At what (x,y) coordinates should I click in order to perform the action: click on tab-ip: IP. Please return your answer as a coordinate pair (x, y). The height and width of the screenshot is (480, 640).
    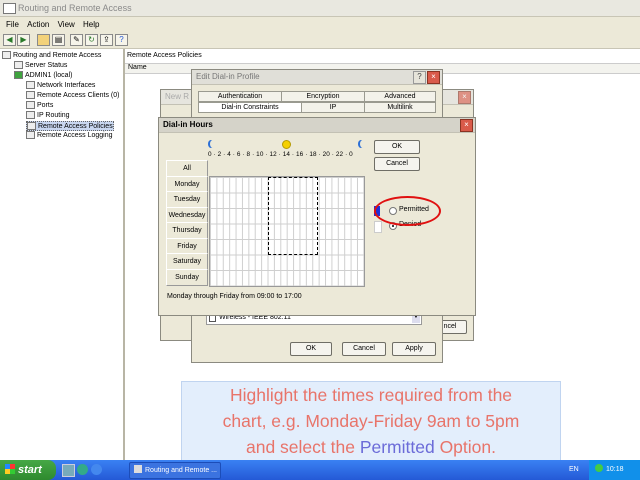
    Looking at the image, I should click on (333, 107).